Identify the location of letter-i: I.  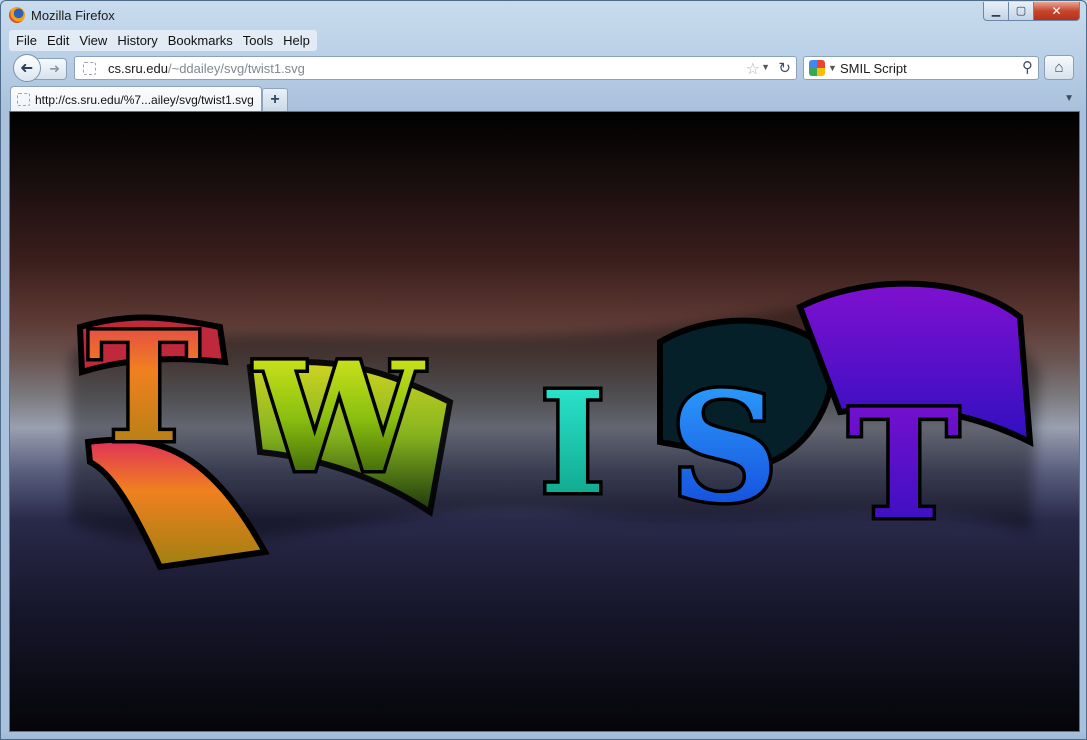
(573, 444).